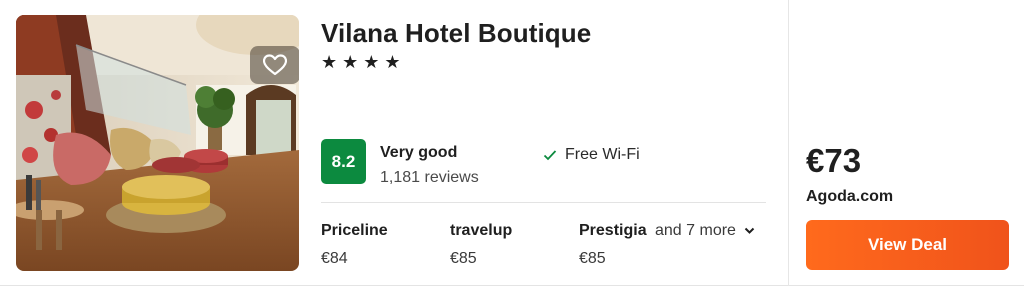  Describe the element at coordinates (456, 33) in the screenshot. I see `hotel-name: Vilana Hotel Boutique` at that location.